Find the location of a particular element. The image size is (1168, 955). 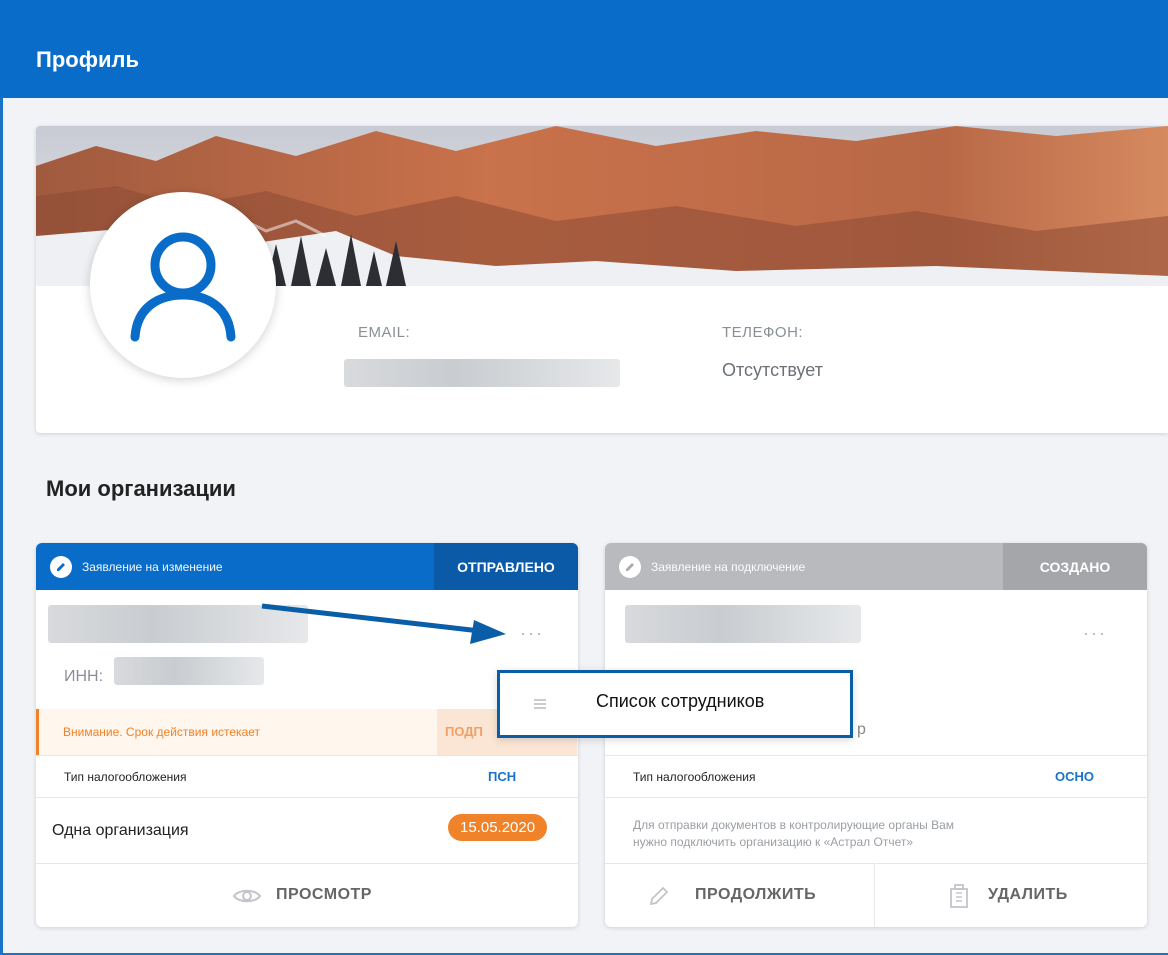

user-icon is located at coordinates (183, 287).